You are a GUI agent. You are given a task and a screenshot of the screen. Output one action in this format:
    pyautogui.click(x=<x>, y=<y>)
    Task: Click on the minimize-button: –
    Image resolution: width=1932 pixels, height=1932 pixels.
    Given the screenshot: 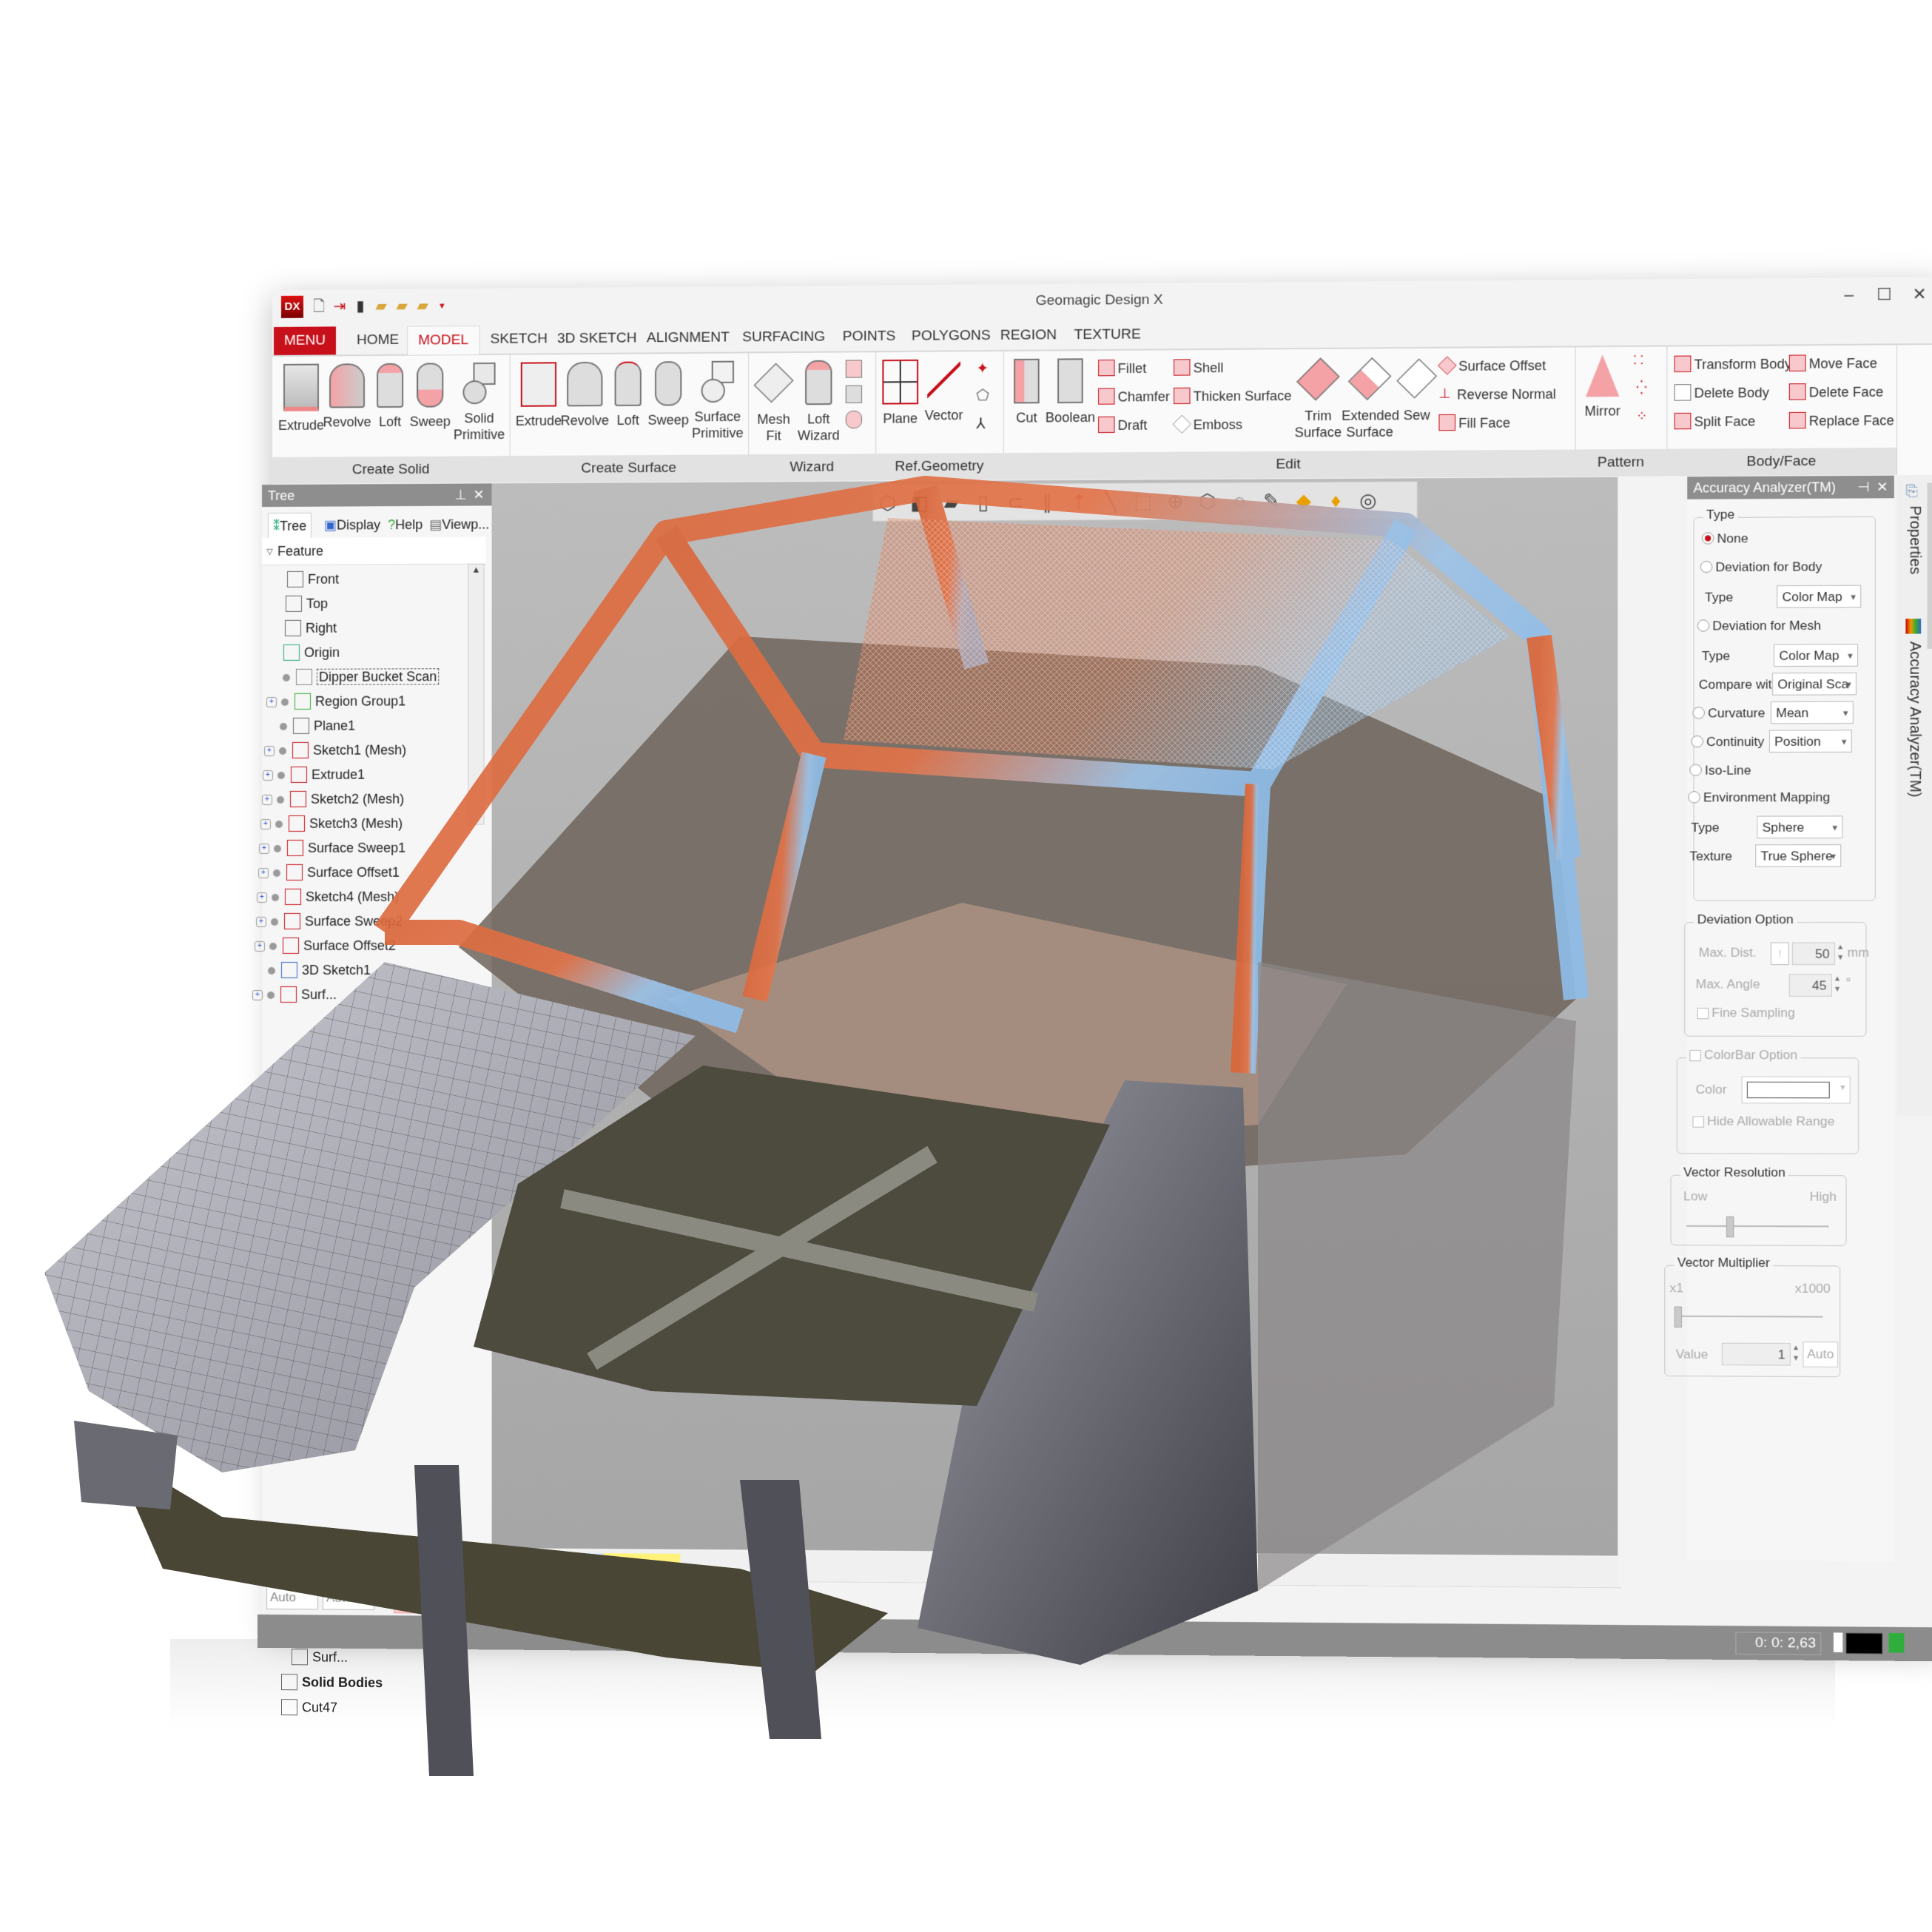 What is the action you would take?
    pyautogui.click(x=1849, y=294)
    